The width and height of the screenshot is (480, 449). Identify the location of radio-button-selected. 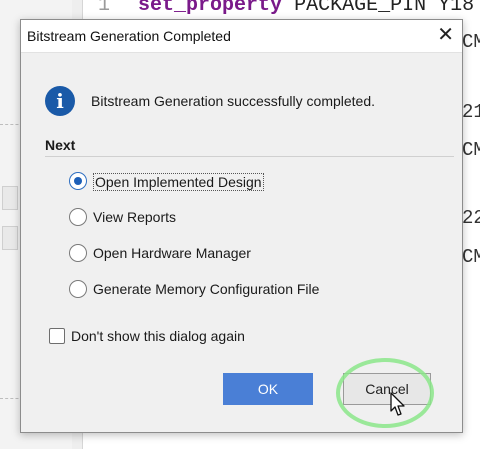
(78, 181).